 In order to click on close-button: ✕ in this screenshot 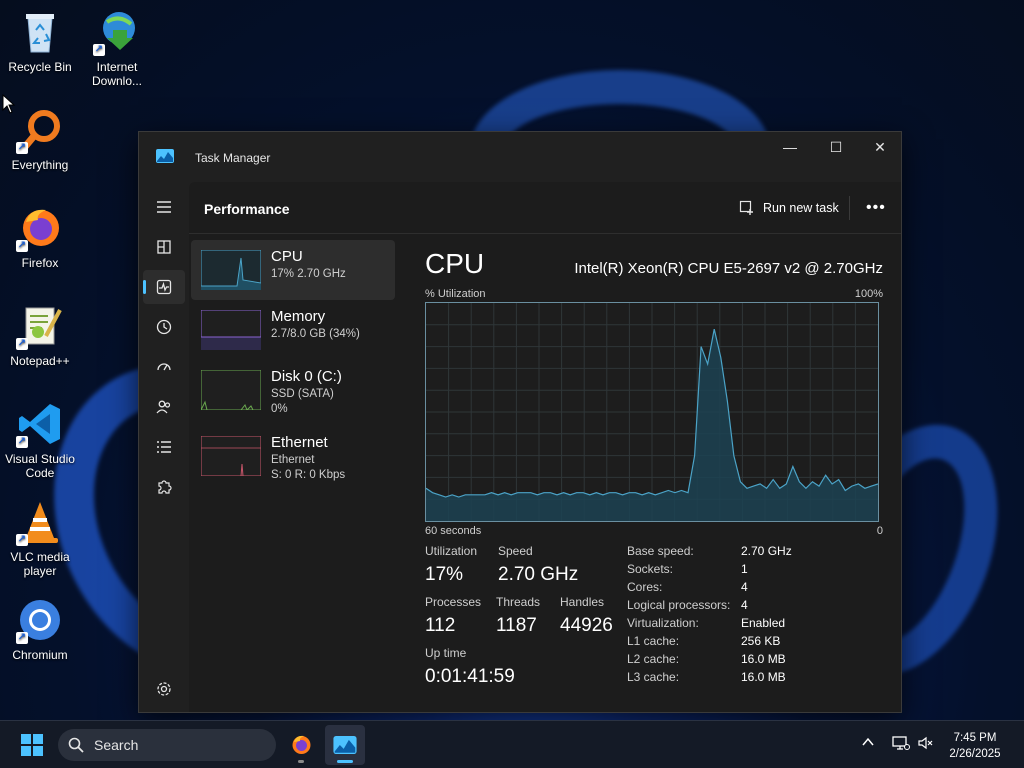, I will do `click(880, 147)`.